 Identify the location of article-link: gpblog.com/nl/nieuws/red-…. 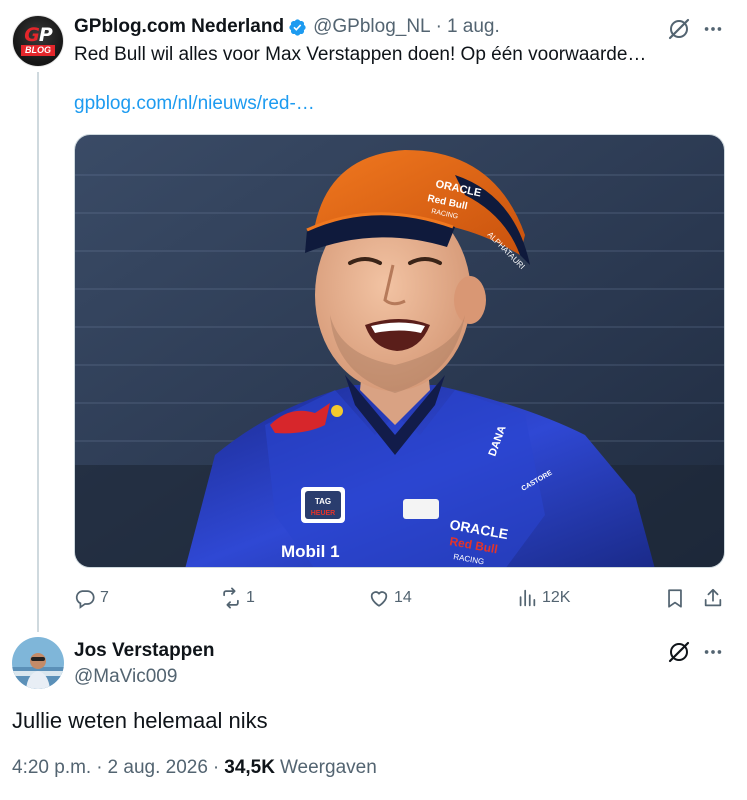
(194, 104).